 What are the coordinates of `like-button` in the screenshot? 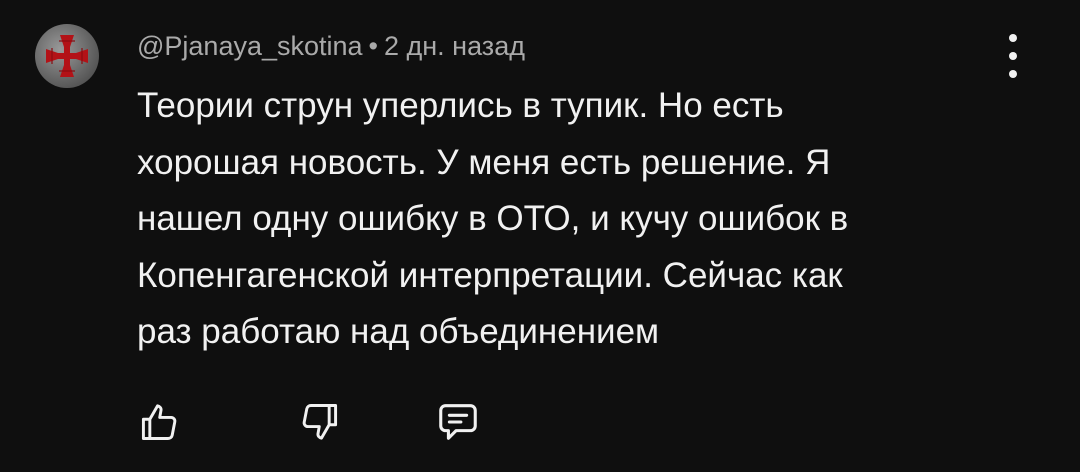 It's located at (159, 422).